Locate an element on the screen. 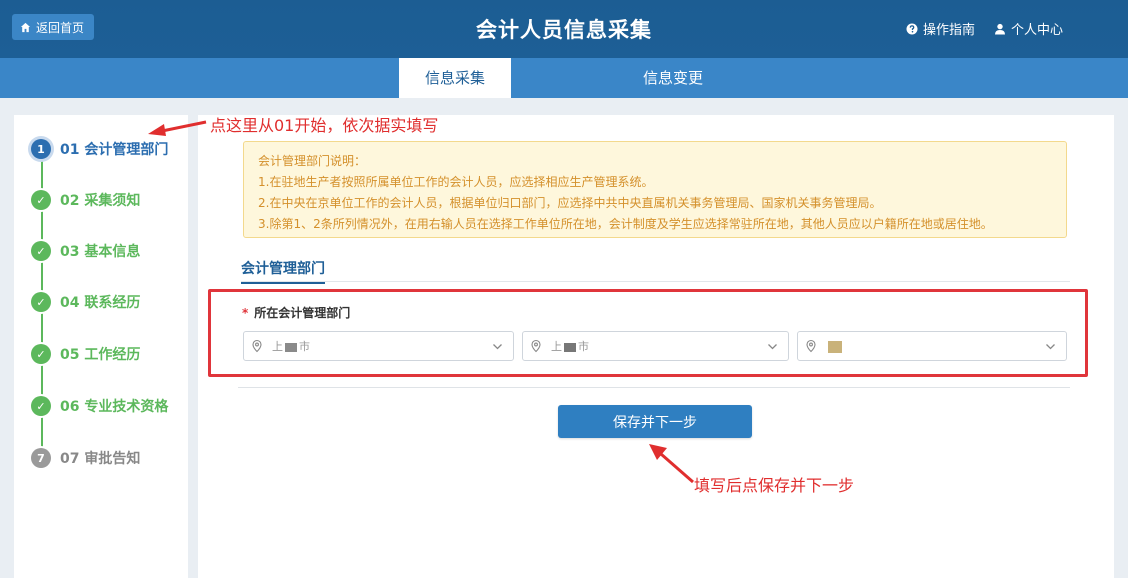  notice-title: 会计管理部门说明： is located at coordinates (312, 161).